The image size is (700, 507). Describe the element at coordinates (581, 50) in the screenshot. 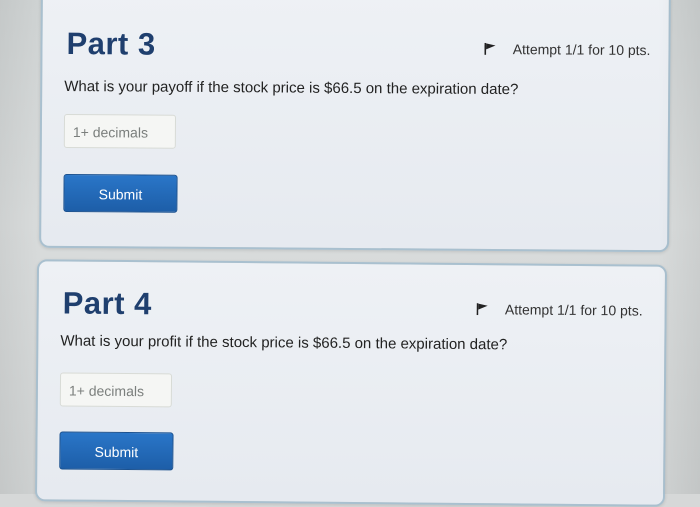

I see `part-3-attempt-text: Attempt 1/1 for 10 pts.` at that location.